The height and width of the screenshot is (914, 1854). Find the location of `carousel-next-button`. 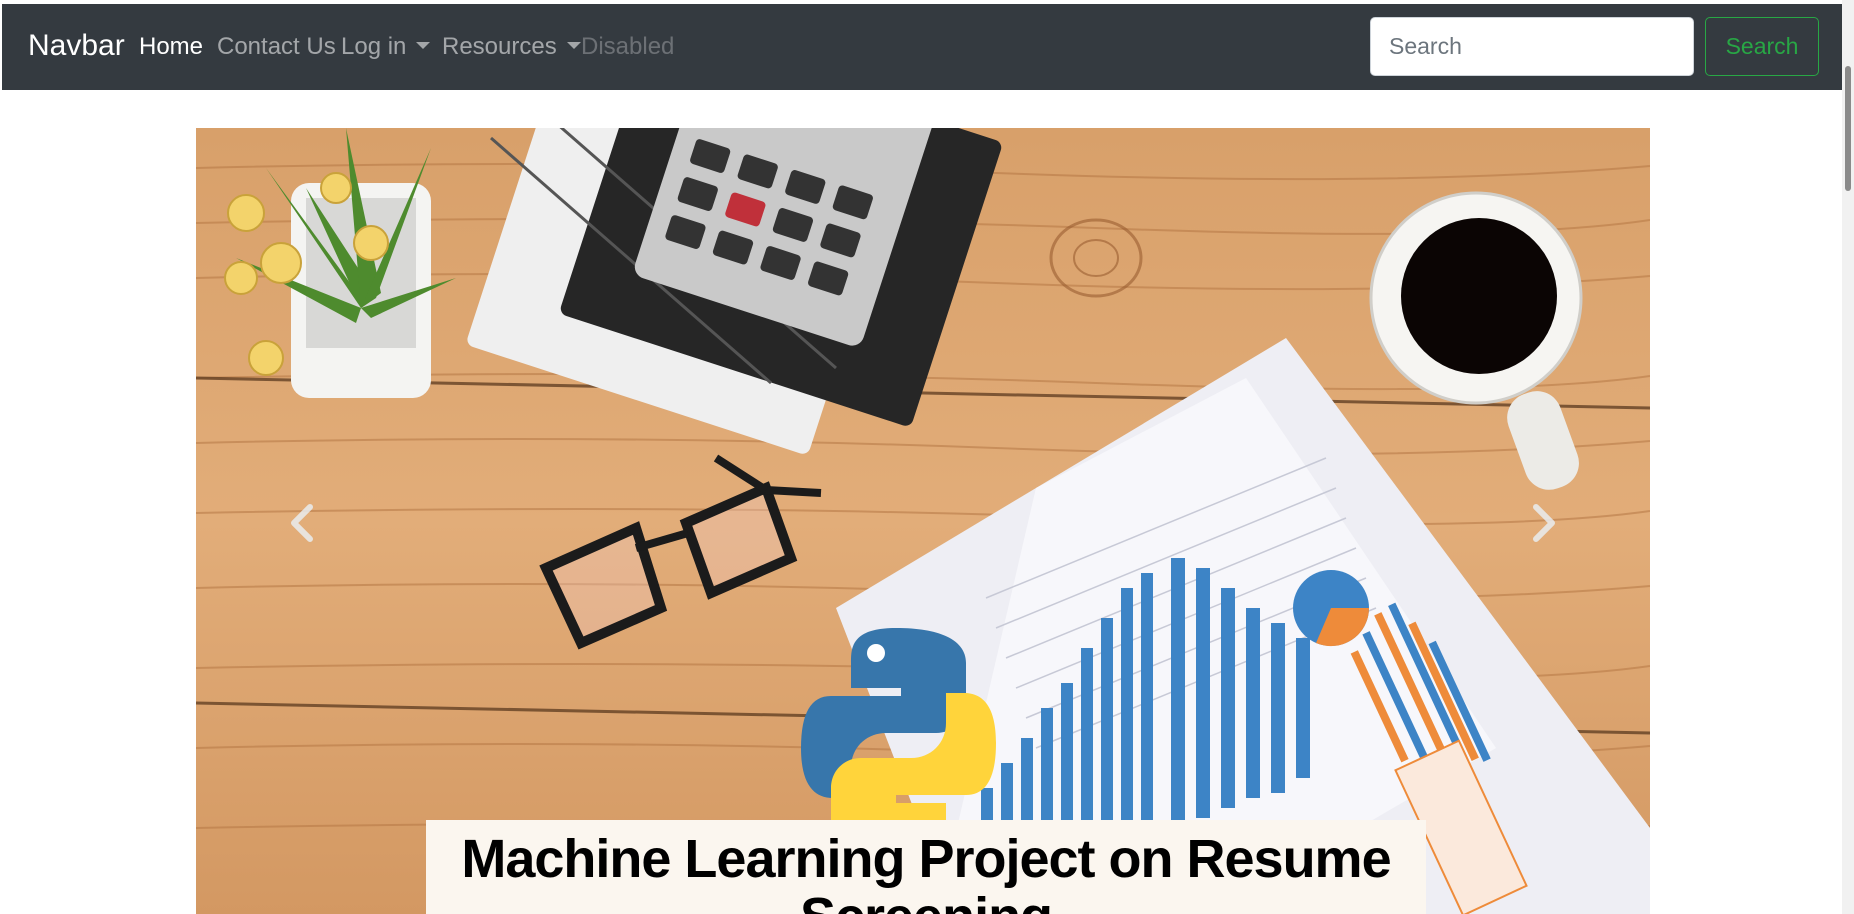

carousel-next-button is located at coordinates (1545, 521).